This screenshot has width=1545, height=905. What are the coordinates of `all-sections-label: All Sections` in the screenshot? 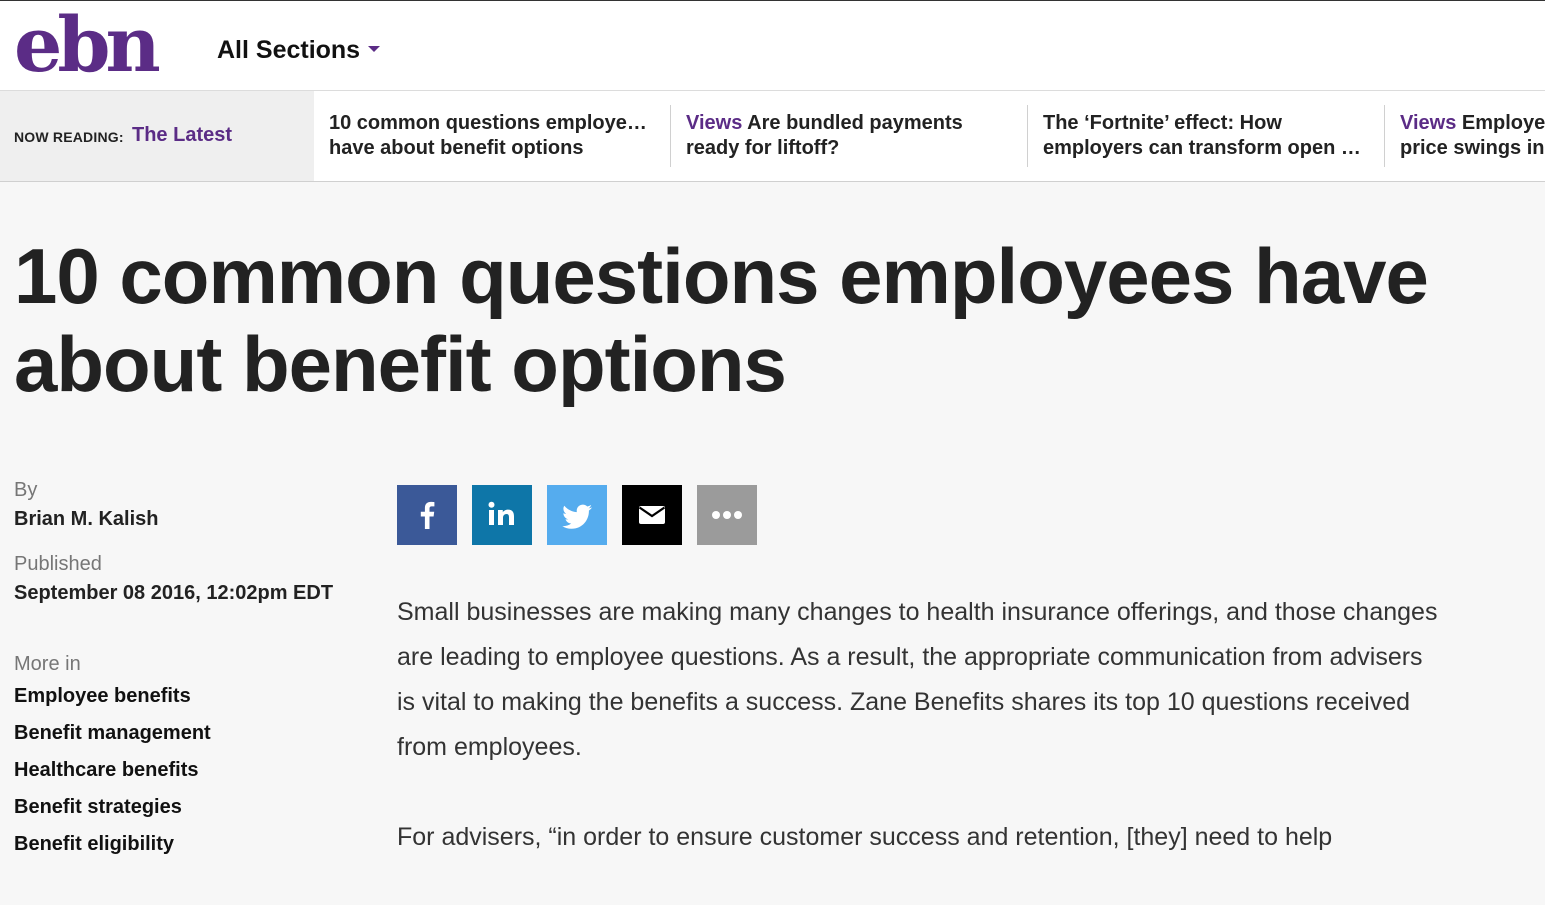 It's located at (289, 50).